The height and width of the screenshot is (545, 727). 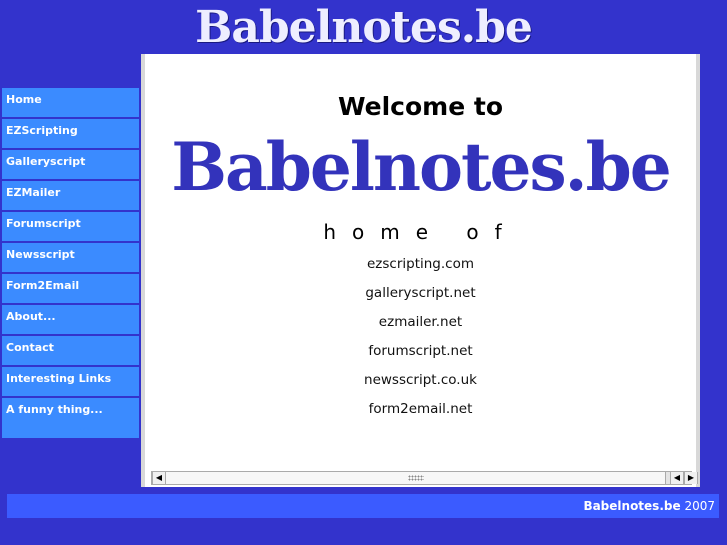 I want to click on sidebar-item-contact: Contact, so click(x=70, y=351).